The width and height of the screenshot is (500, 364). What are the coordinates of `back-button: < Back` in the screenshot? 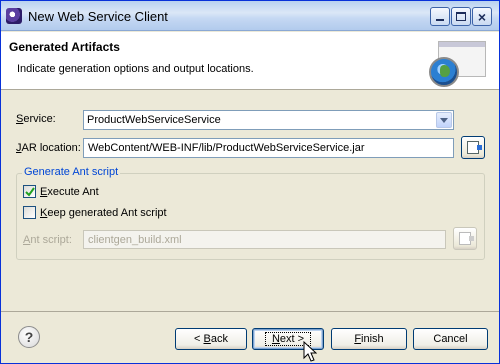 It's located at (211, 339).